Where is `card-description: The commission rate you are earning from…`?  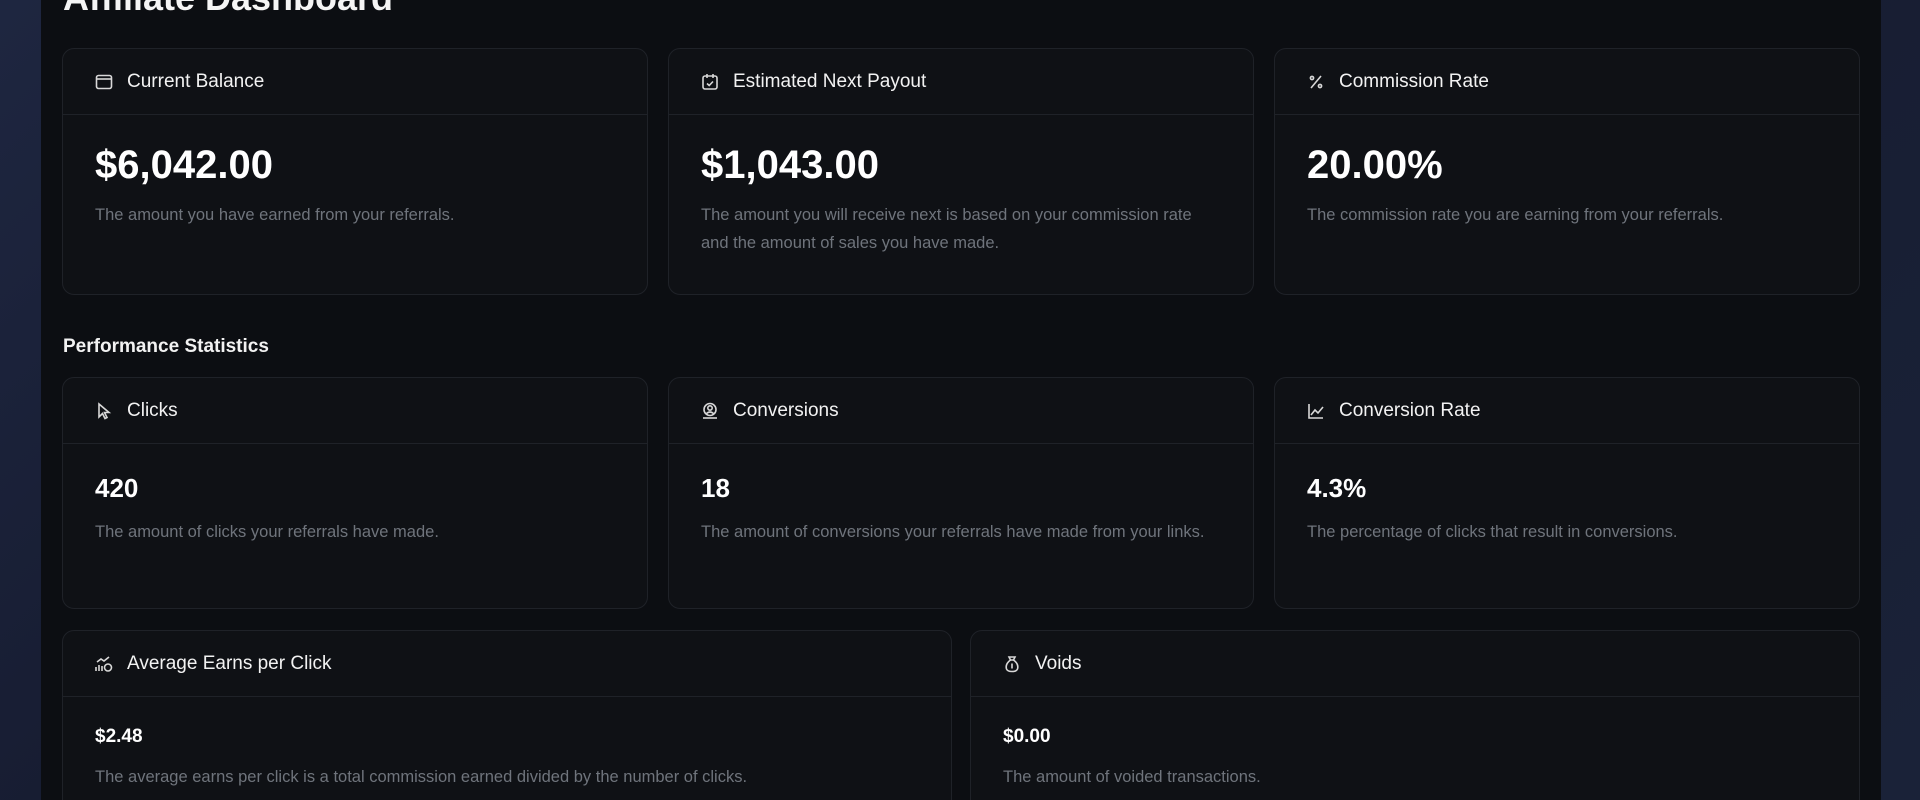 card-description: The commission rate you are earning from… is located at coordinates (1515, 215).